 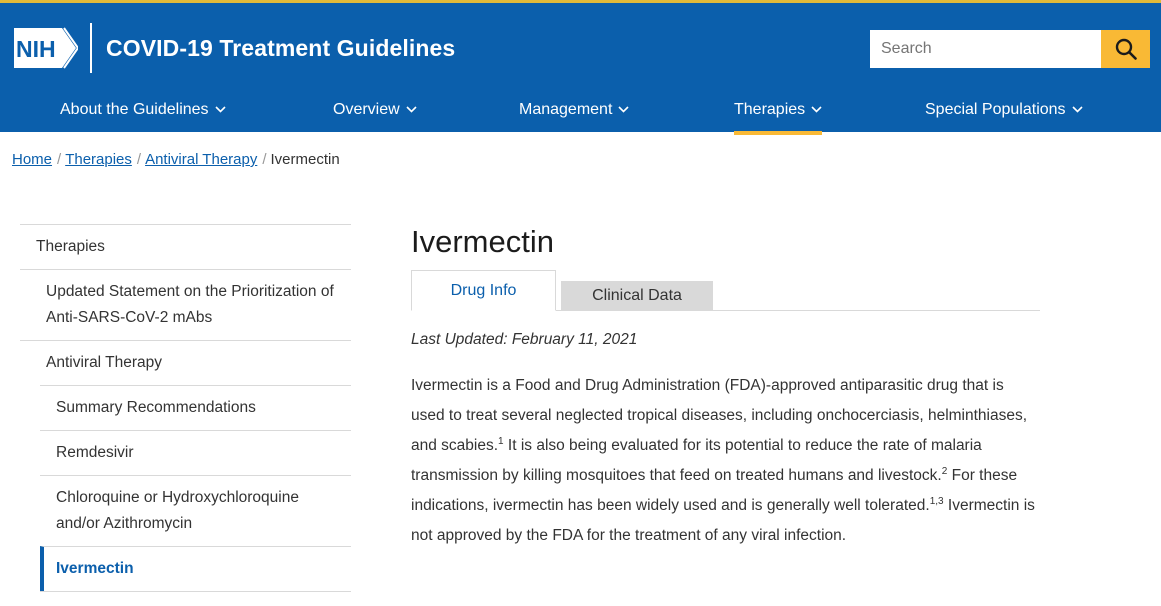 I want to click on content-tabs: Drug Info Clinical Data, so click(x=725, y=290).